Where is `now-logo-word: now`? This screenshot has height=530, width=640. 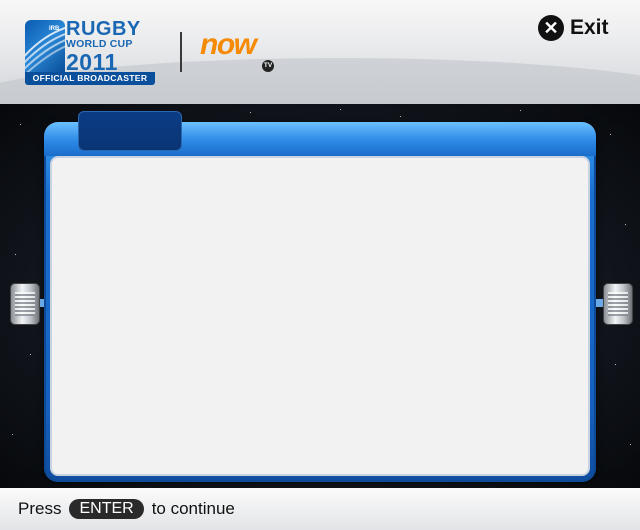 now-logo-word: now is located at coordinates (228, 44).